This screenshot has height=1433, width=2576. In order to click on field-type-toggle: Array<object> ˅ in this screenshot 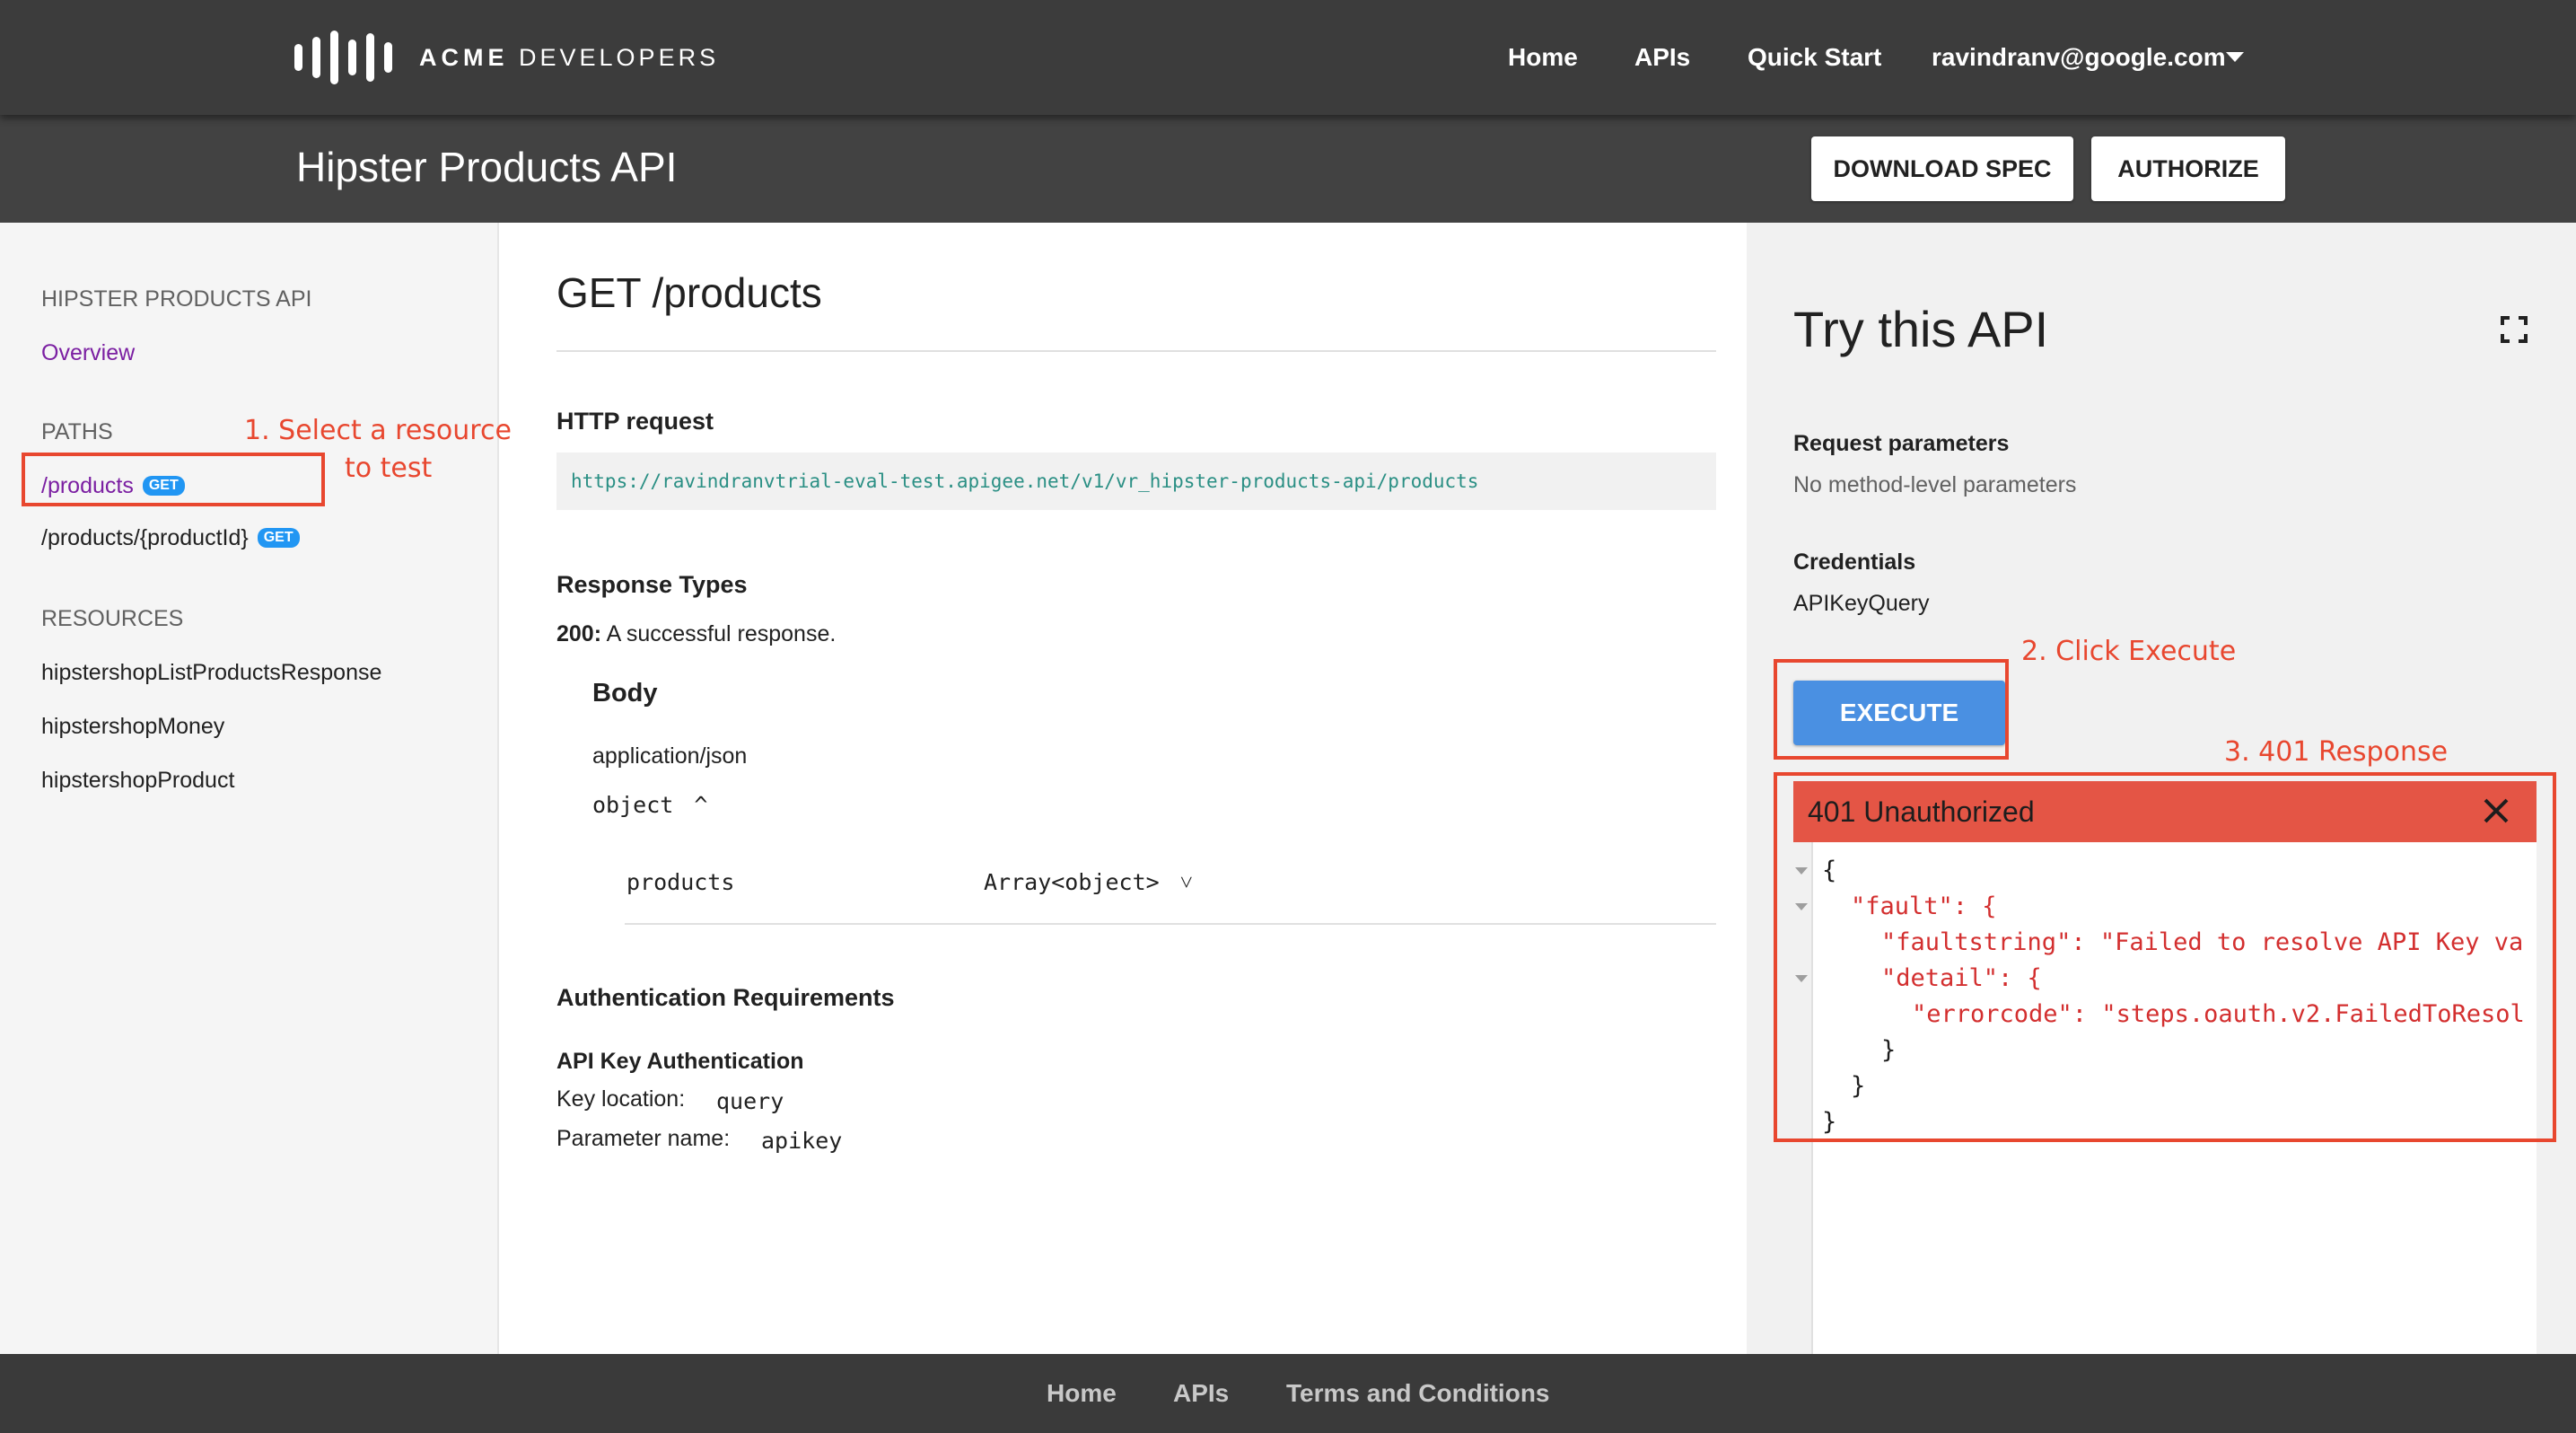, I will do `click(1088, 882)`.